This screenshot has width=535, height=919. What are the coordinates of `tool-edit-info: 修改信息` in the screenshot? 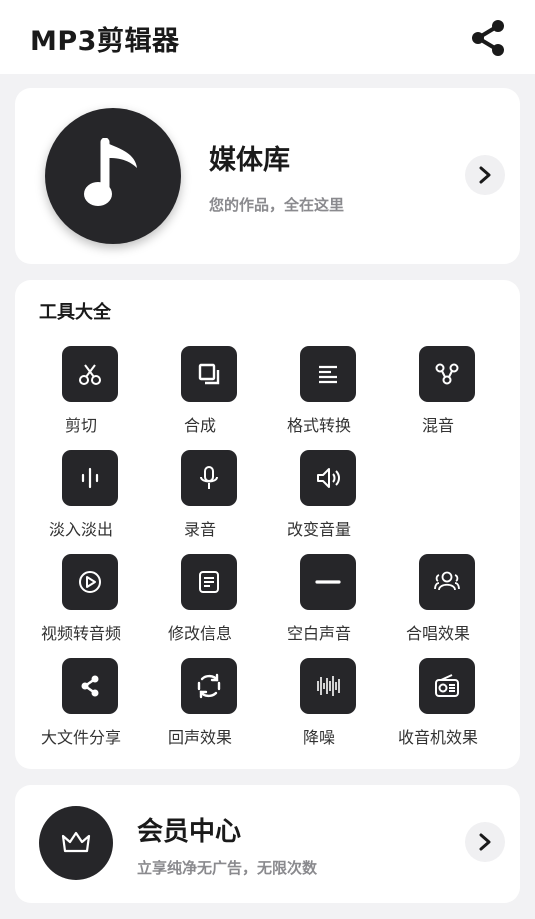 It's located at (202, 602).